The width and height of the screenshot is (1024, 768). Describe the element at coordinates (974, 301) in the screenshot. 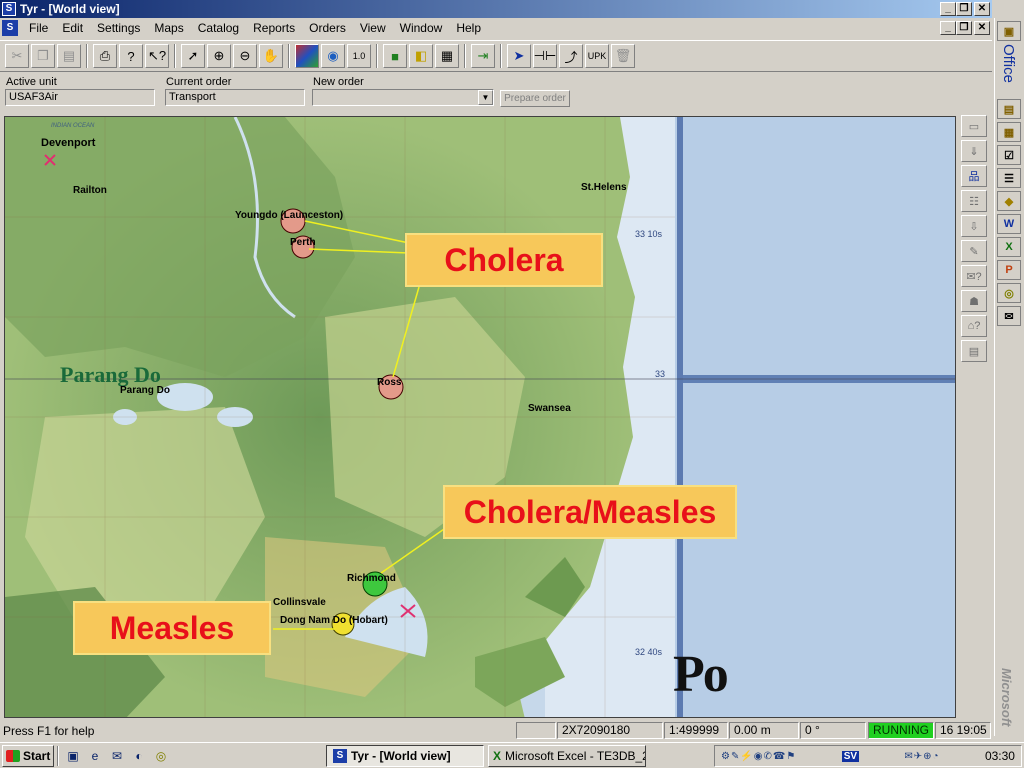

I see `person-icon: ☗` at that location.